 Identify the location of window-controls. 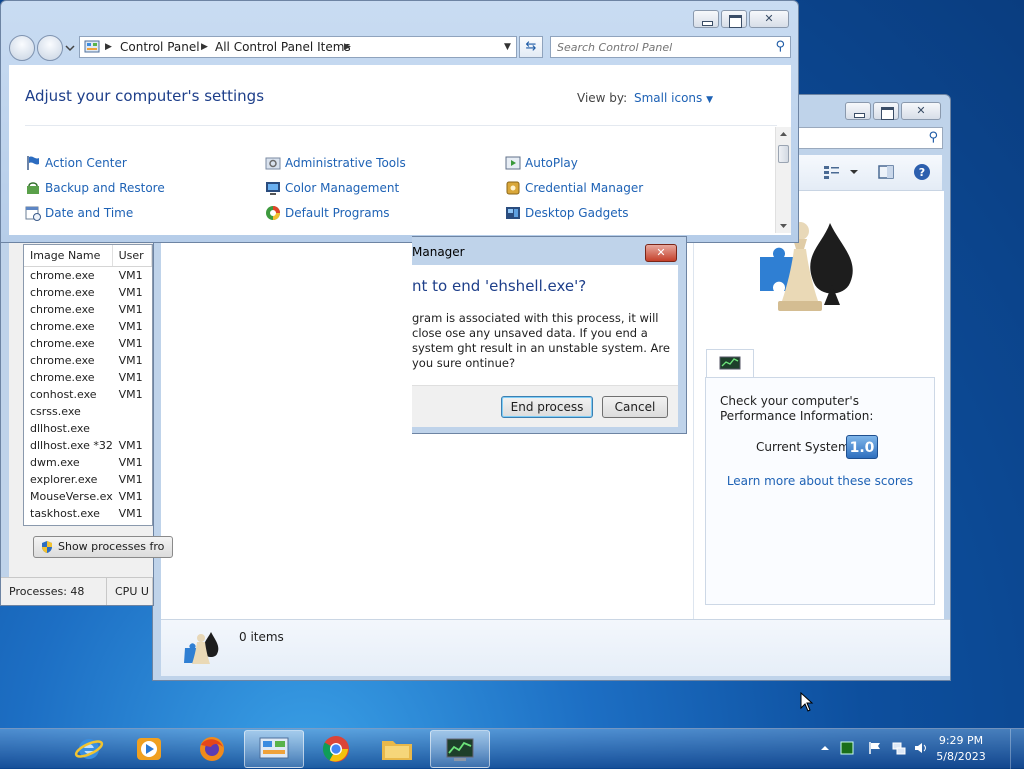
(741, 19).